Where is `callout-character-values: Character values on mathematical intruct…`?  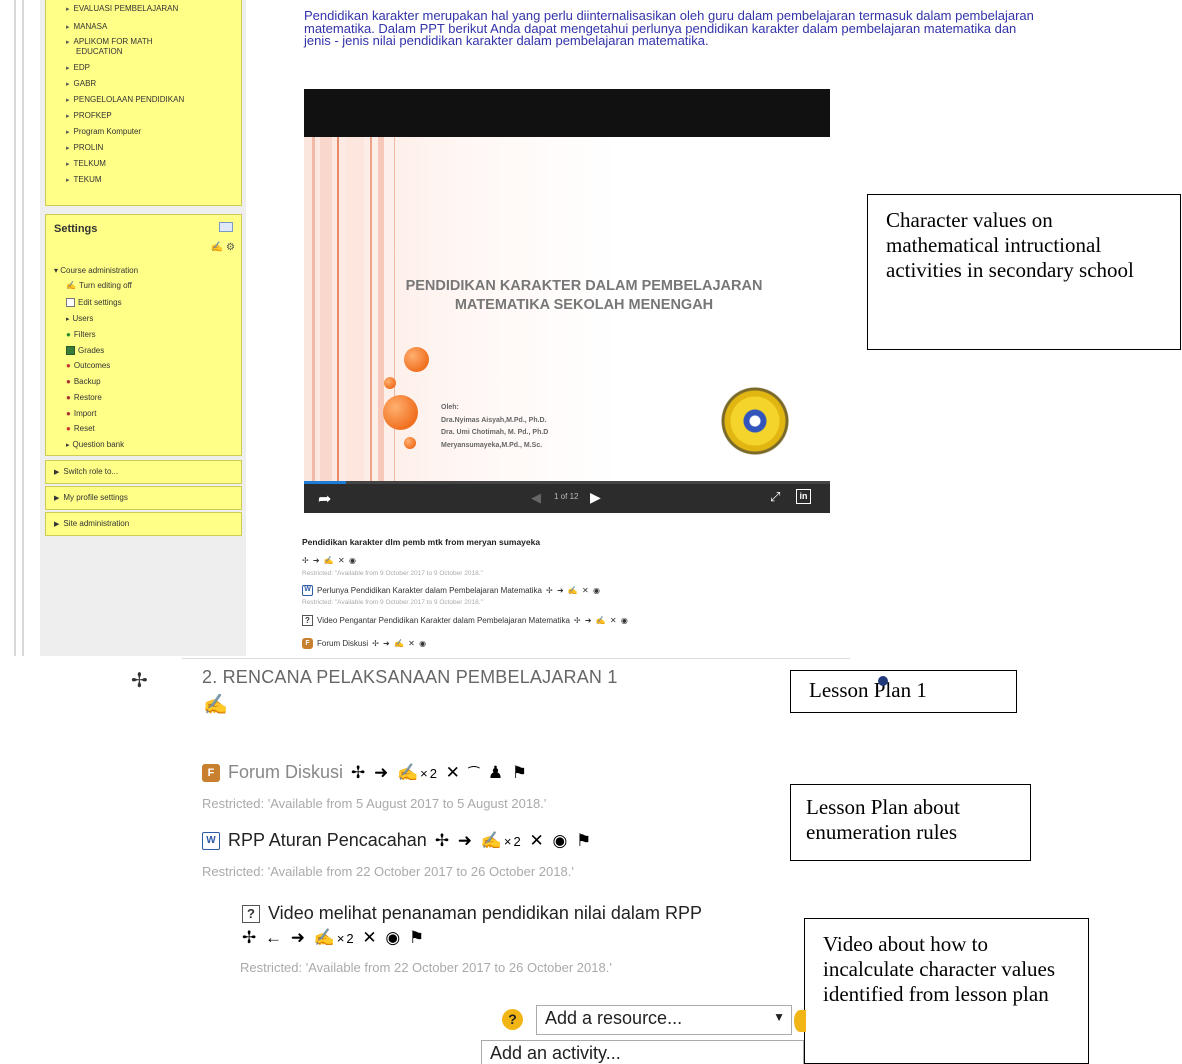
callout-character-values: Character values on mathematical intruct… is located at coordinates (1024, 272).